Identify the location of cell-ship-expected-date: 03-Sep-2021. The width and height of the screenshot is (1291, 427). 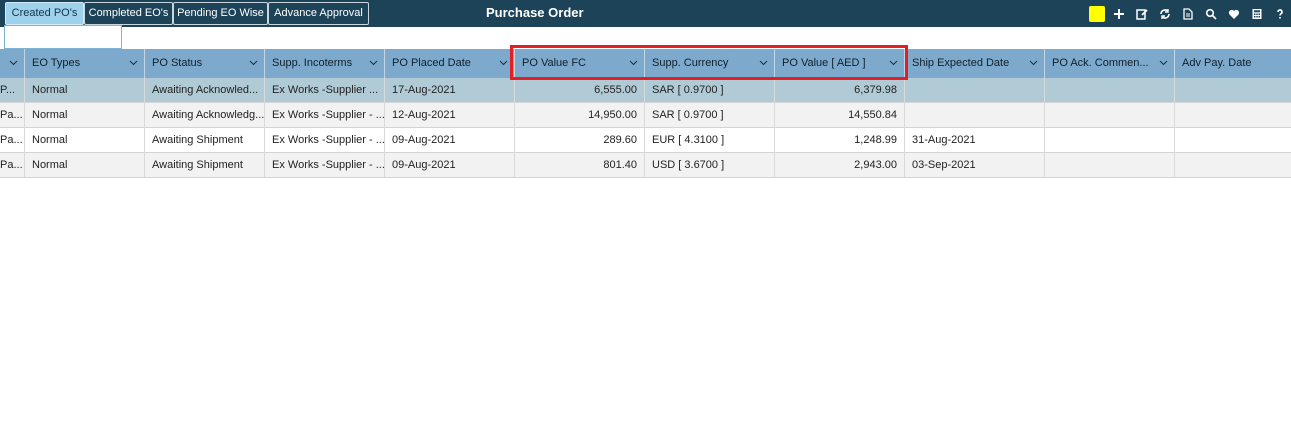
(975, 165).